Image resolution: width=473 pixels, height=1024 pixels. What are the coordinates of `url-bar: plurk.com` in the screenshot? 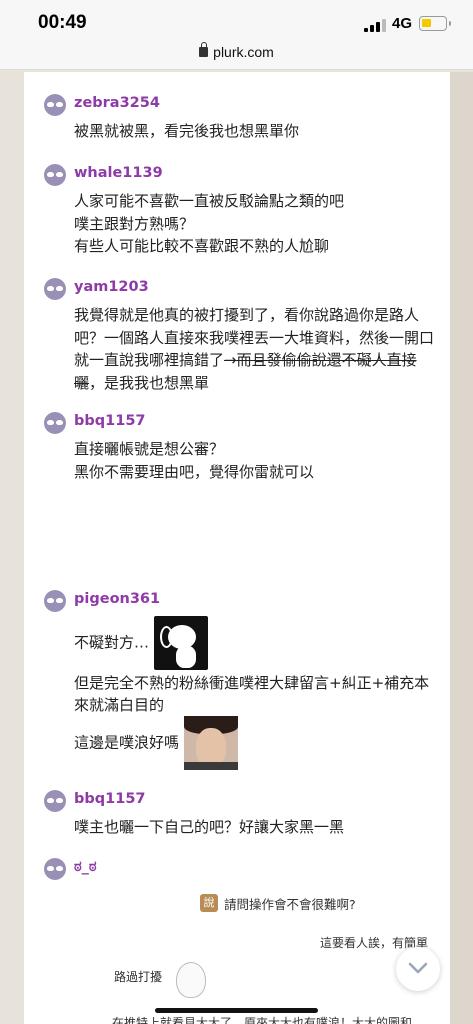 It's located at (236, 51).